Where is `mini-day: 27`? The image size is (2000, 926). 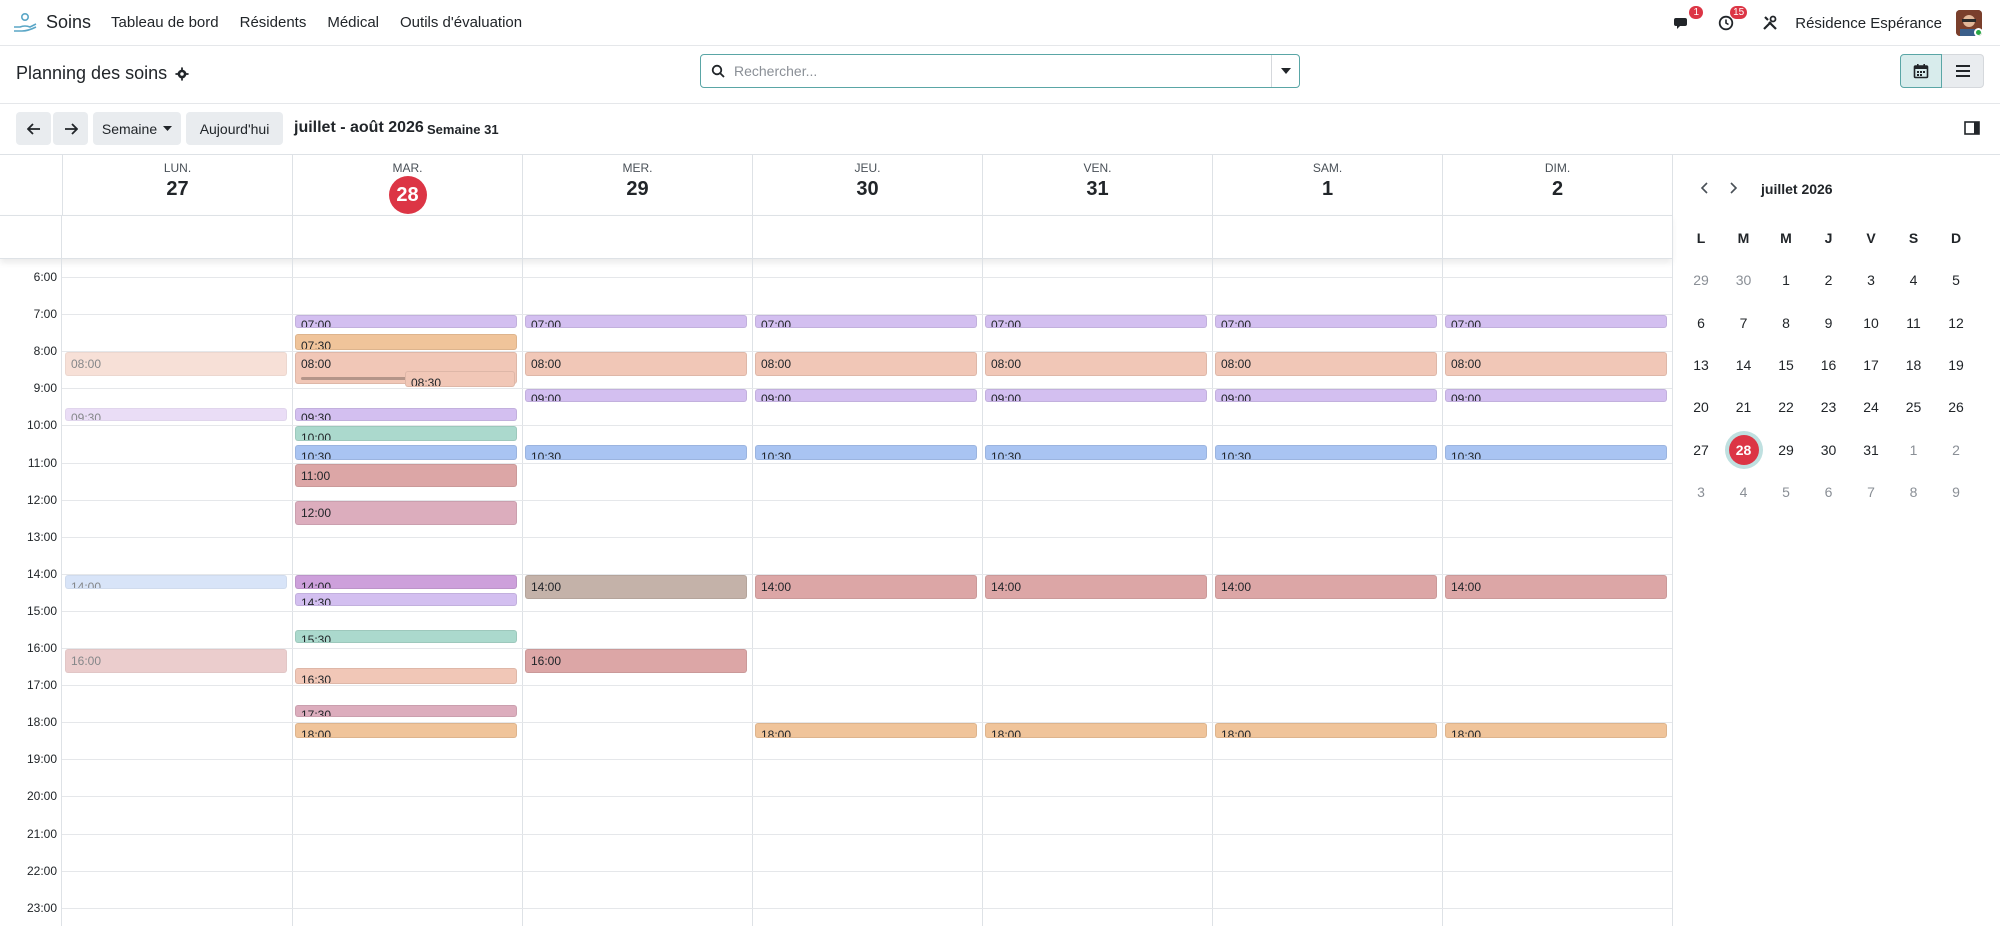
mini-day: 27 is located at coordinates (1701, 450).